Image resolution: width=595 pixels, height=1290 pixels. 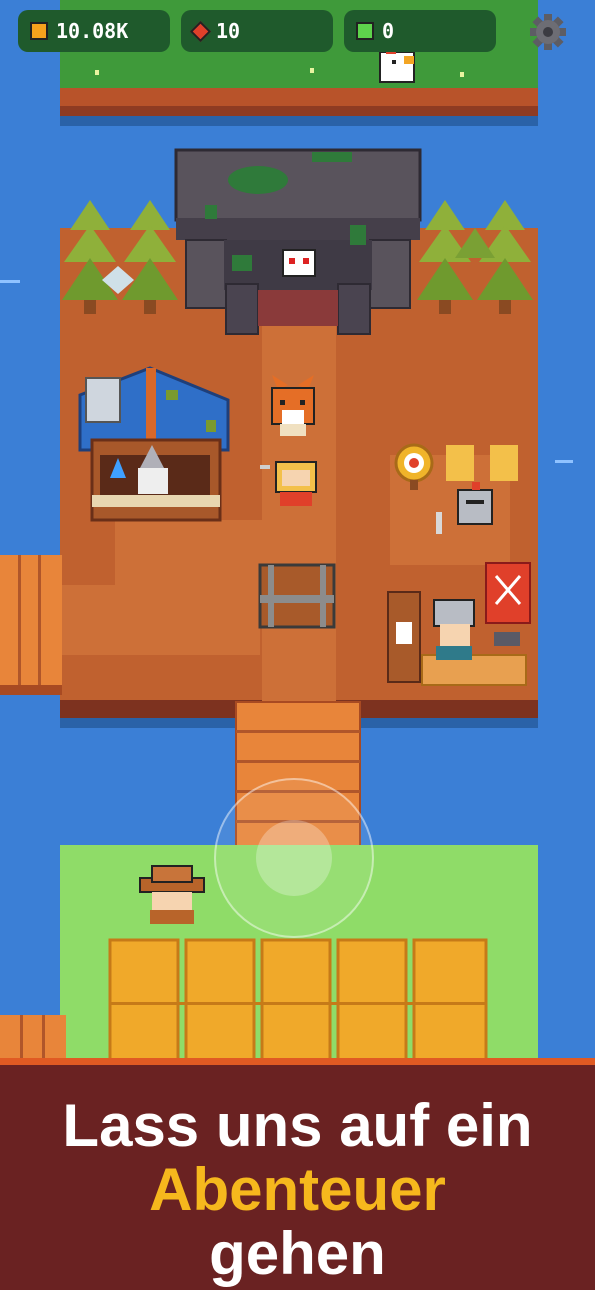 I want to click on banner-line-3: gehen, so click(x=297, y=1253).